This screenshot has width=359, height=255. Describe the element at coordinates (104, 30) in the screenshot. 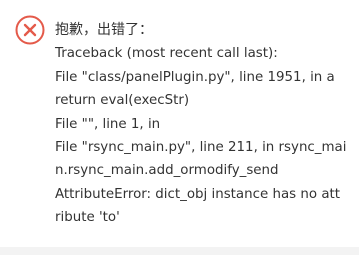

I see `error-title: 抱歉，出错了：` at that location.